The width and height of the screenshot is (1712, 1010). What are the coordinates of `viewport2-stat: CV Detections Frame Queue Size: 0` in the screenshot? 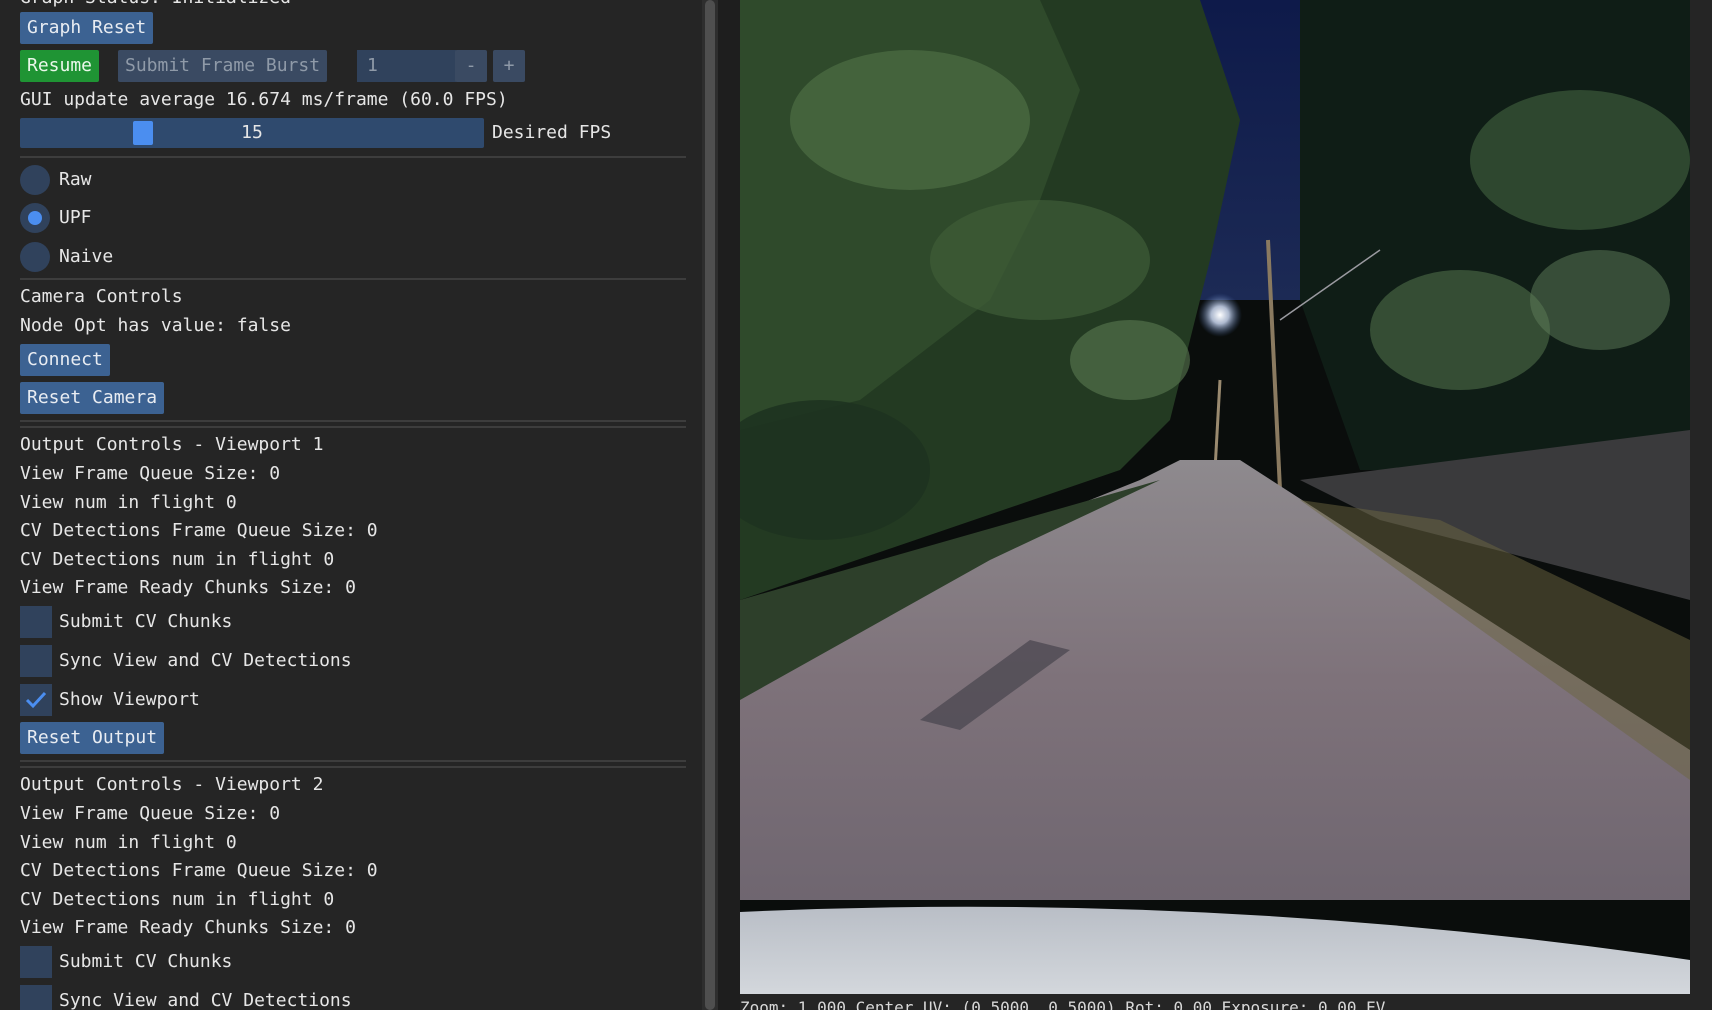 It's located at (199, 870).